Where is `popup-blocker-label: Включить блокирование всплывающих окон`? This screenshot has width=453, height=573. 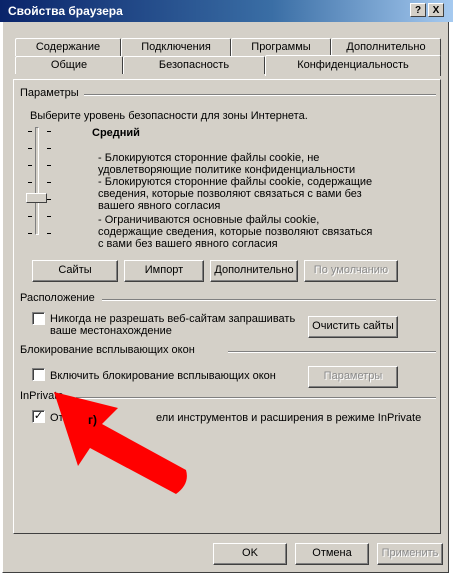
popup-blocker-label: Включить блокирование всплывающих окон is located at coordinates (163, 376).